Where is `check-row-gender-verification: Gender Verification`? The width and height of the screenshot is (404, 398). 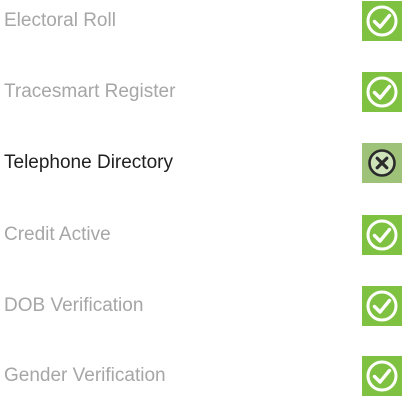 check-row-gender-verification: Gender Verification is located at coordinates (202, 376).